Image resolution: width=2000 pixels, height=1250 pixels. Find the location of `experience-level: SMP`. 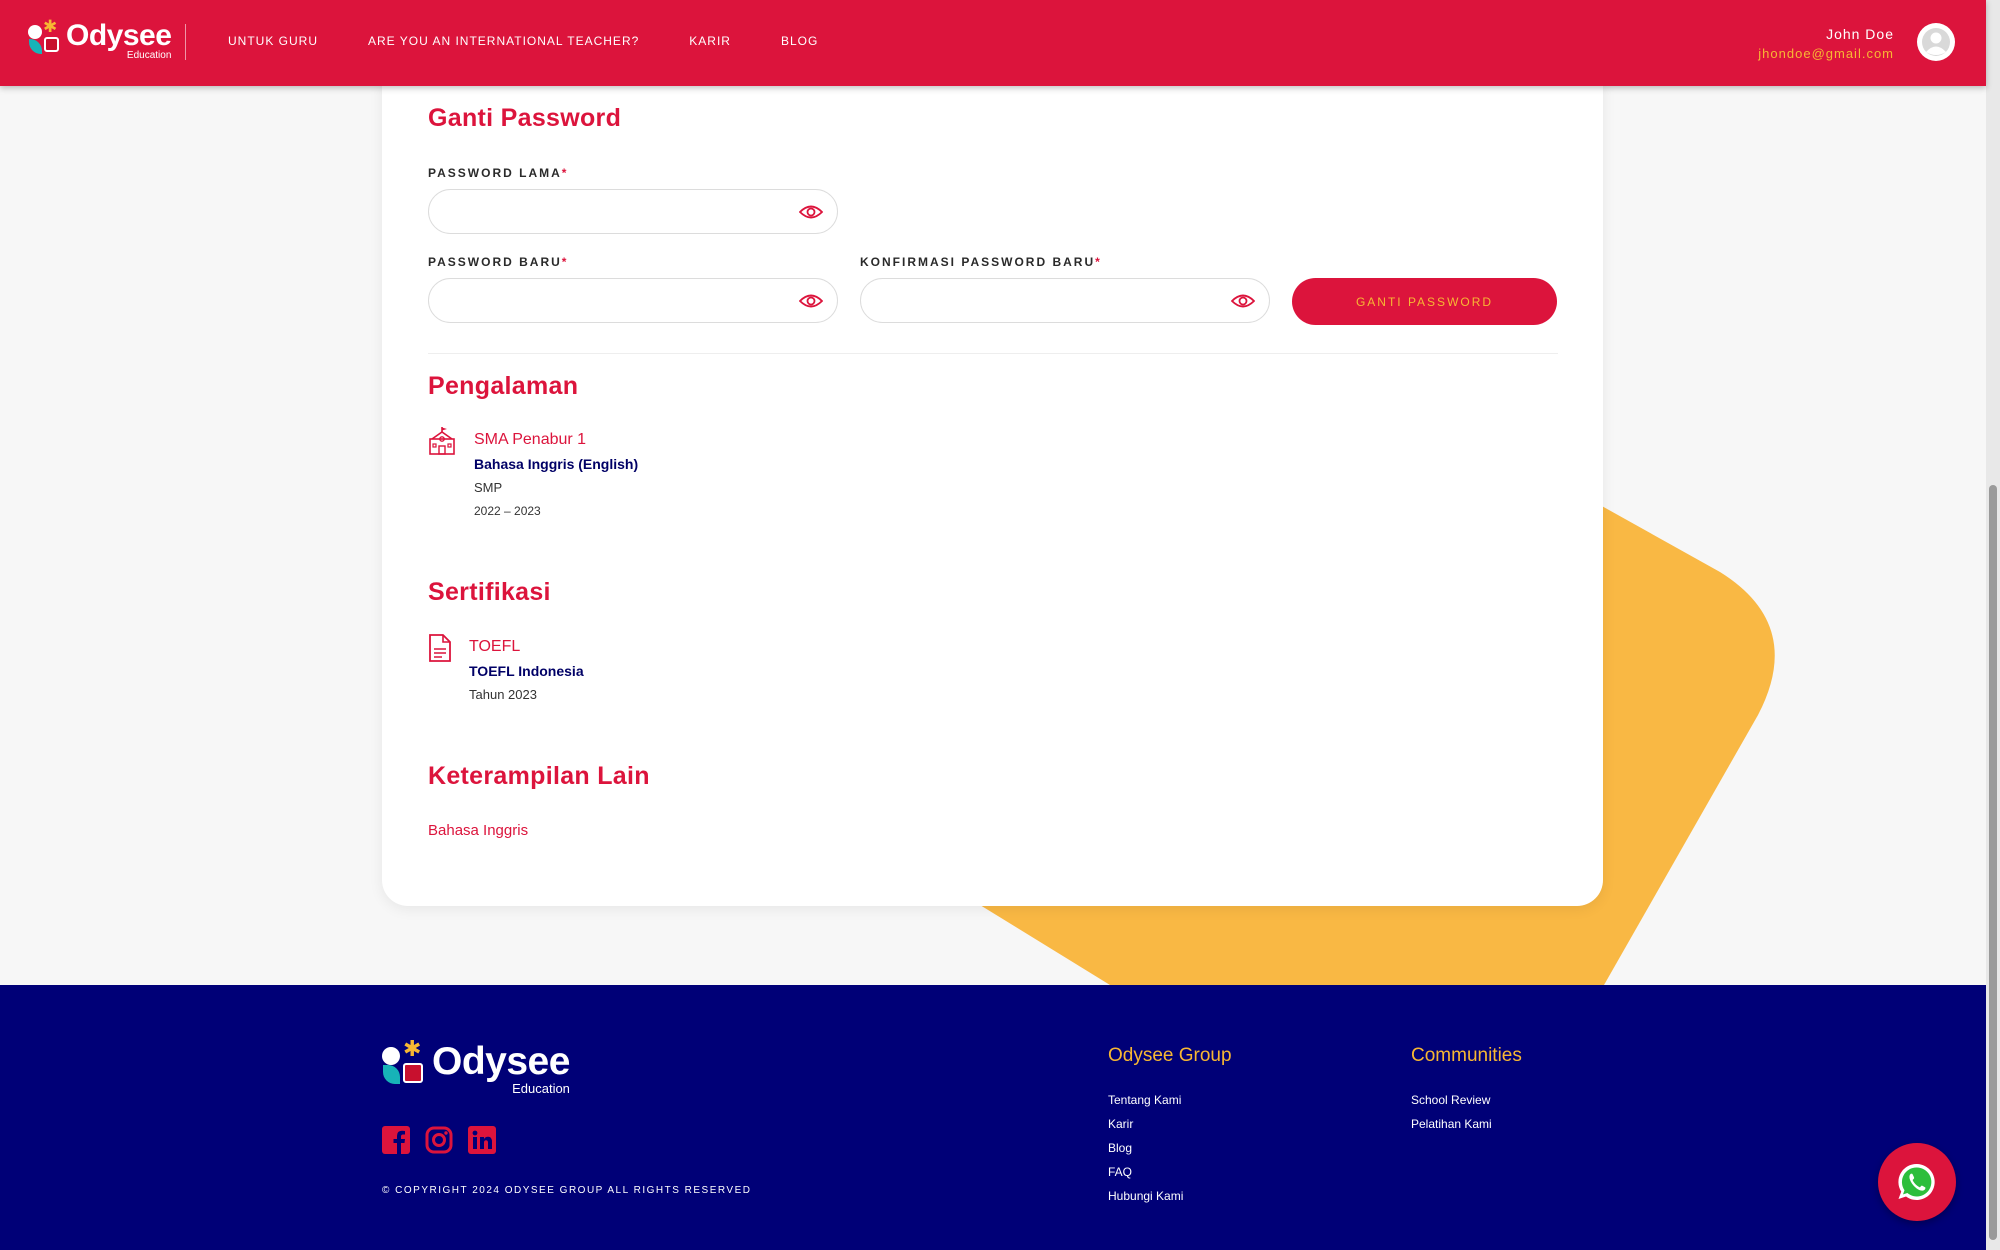

experience-level: SMP is located at coordinates (488, 487).